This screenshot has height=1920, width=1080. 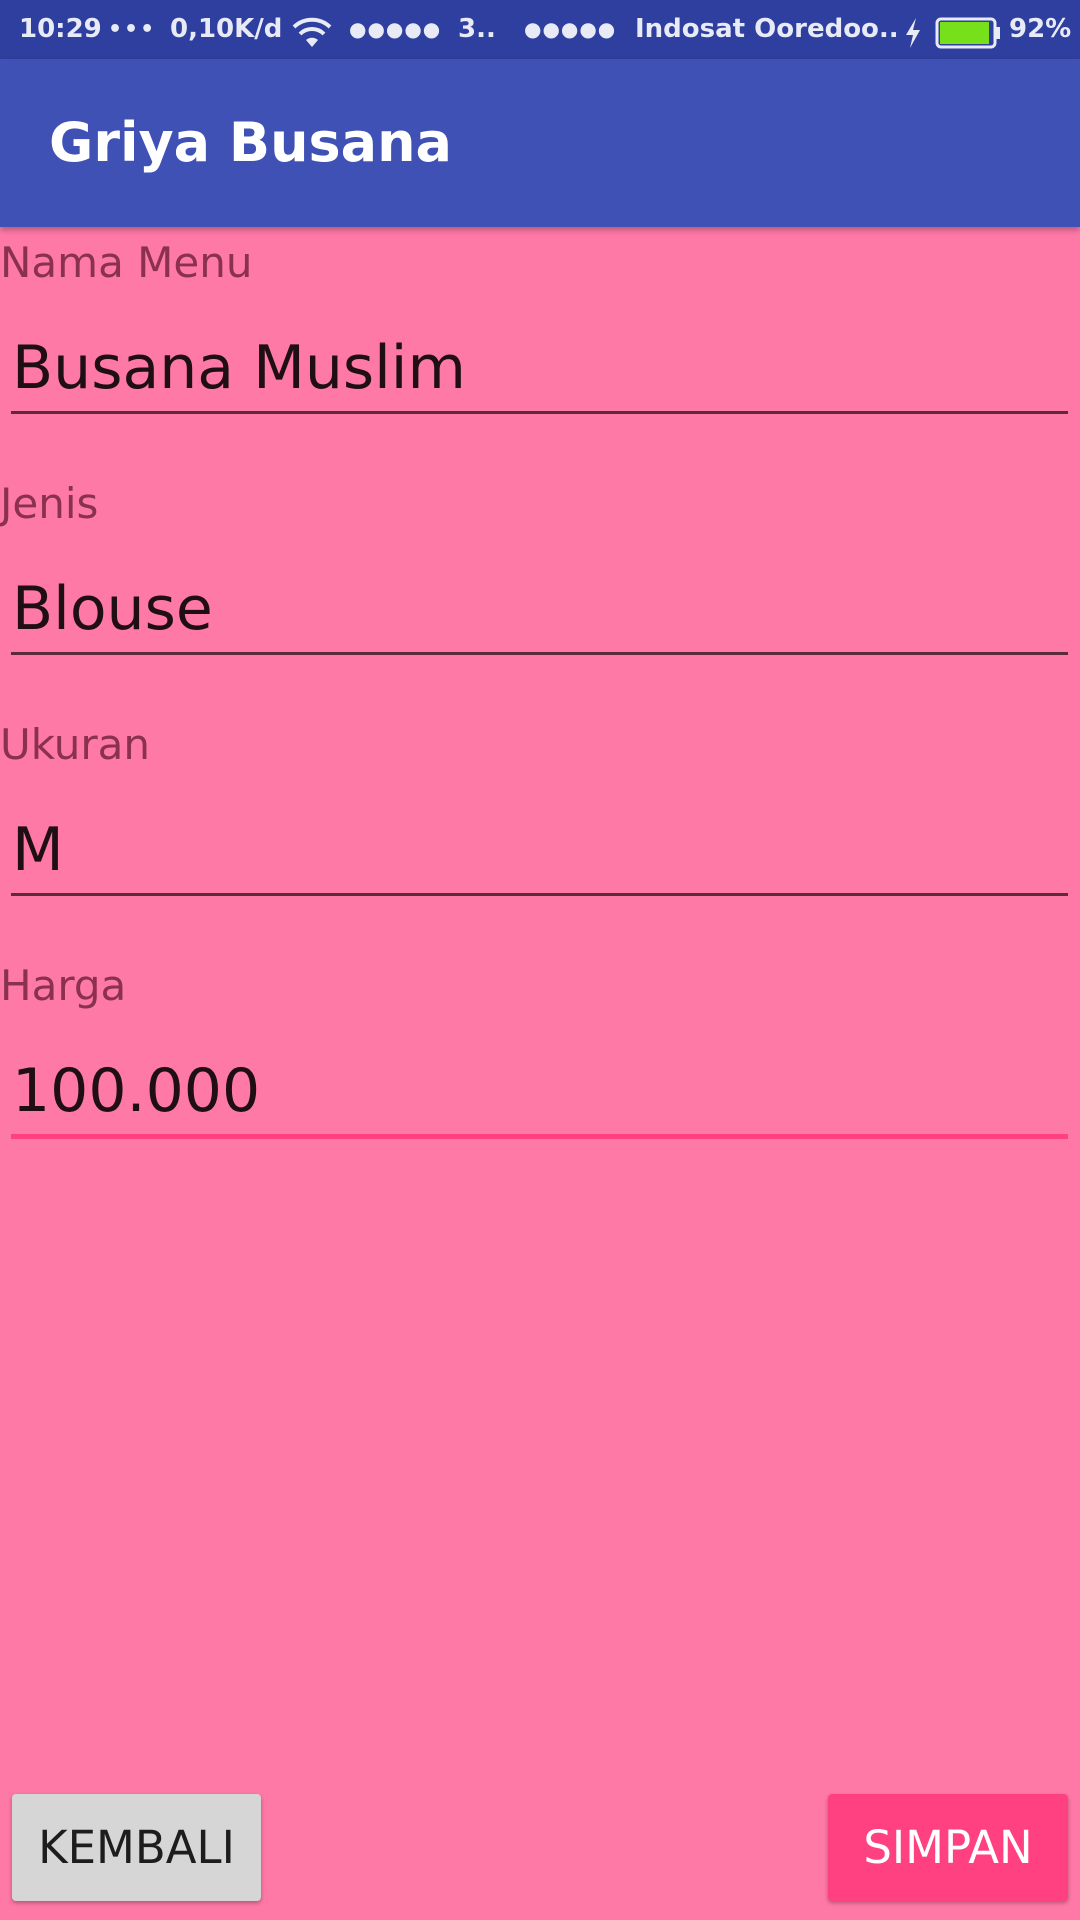 What do you see at coordinates (540, 850) in the screenshot?
I see `ukuran-input` at bounding box center [540, 850].